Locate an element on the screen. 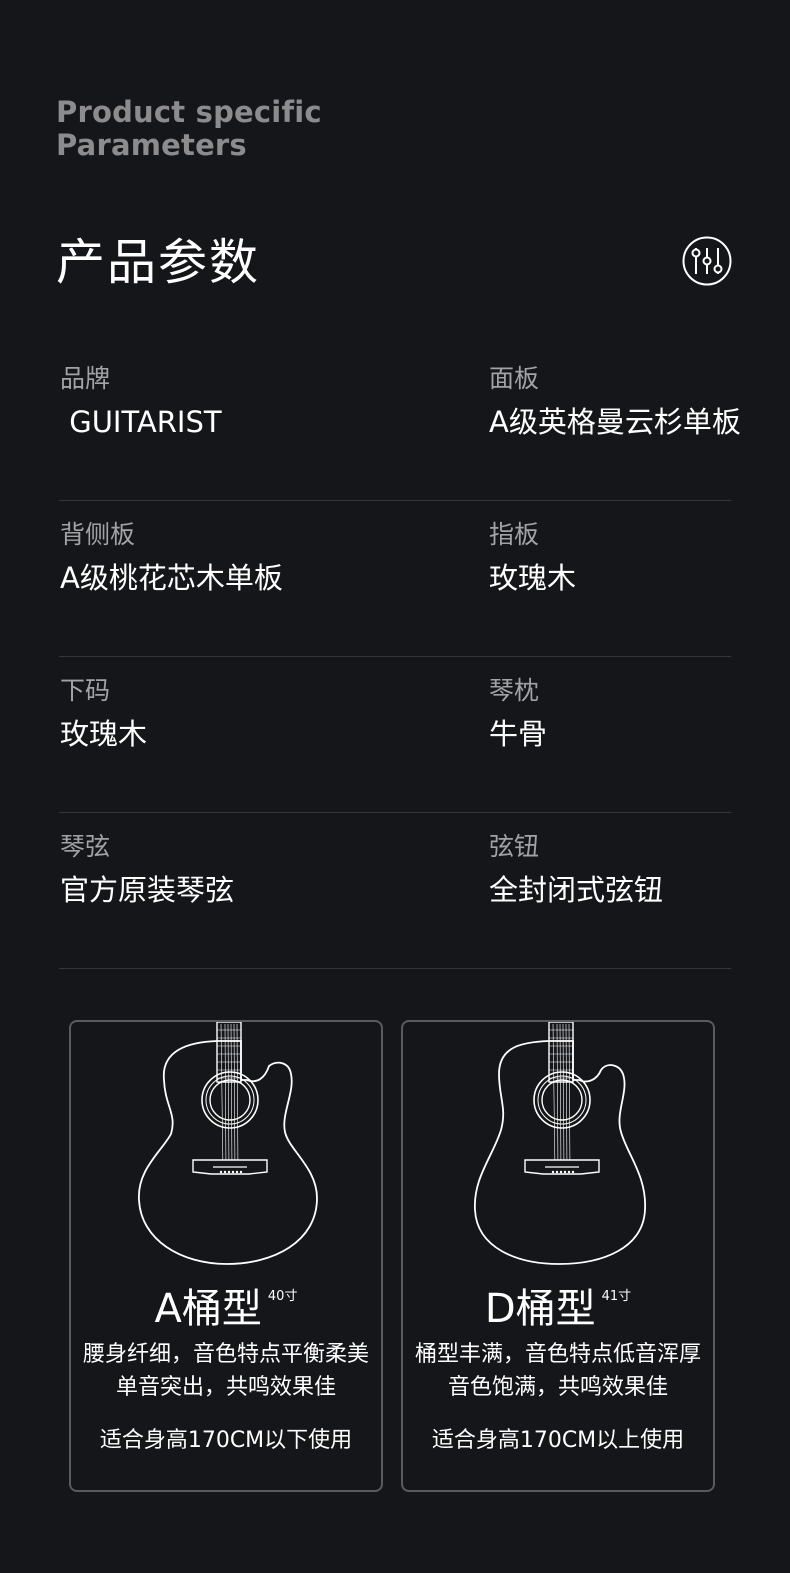 Image resolution: width=790 pixels, height=1573 pixels. param-label: 背侧板 is located at coordinates (98, 534).